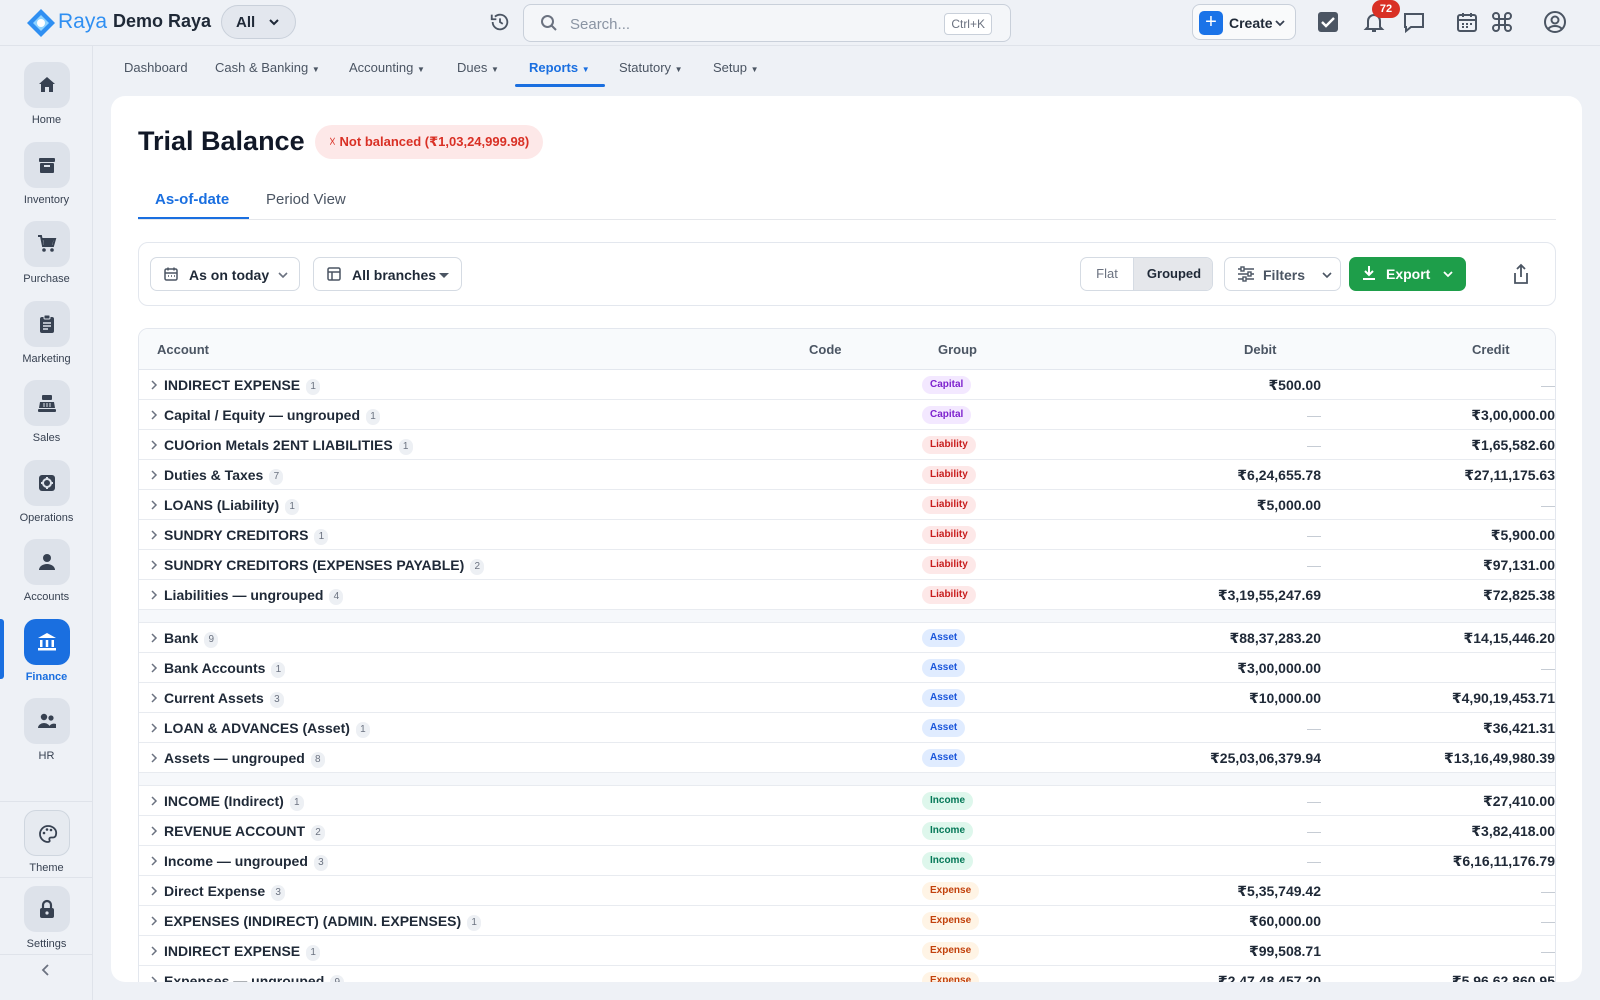 Image resolution: width=1600 pixels, height=1000 pixels. What do you see at coordinates (192, 199) in the screenshot?
I see `tab-as-of-date: As-of-date` at bounding box center [192, 199].